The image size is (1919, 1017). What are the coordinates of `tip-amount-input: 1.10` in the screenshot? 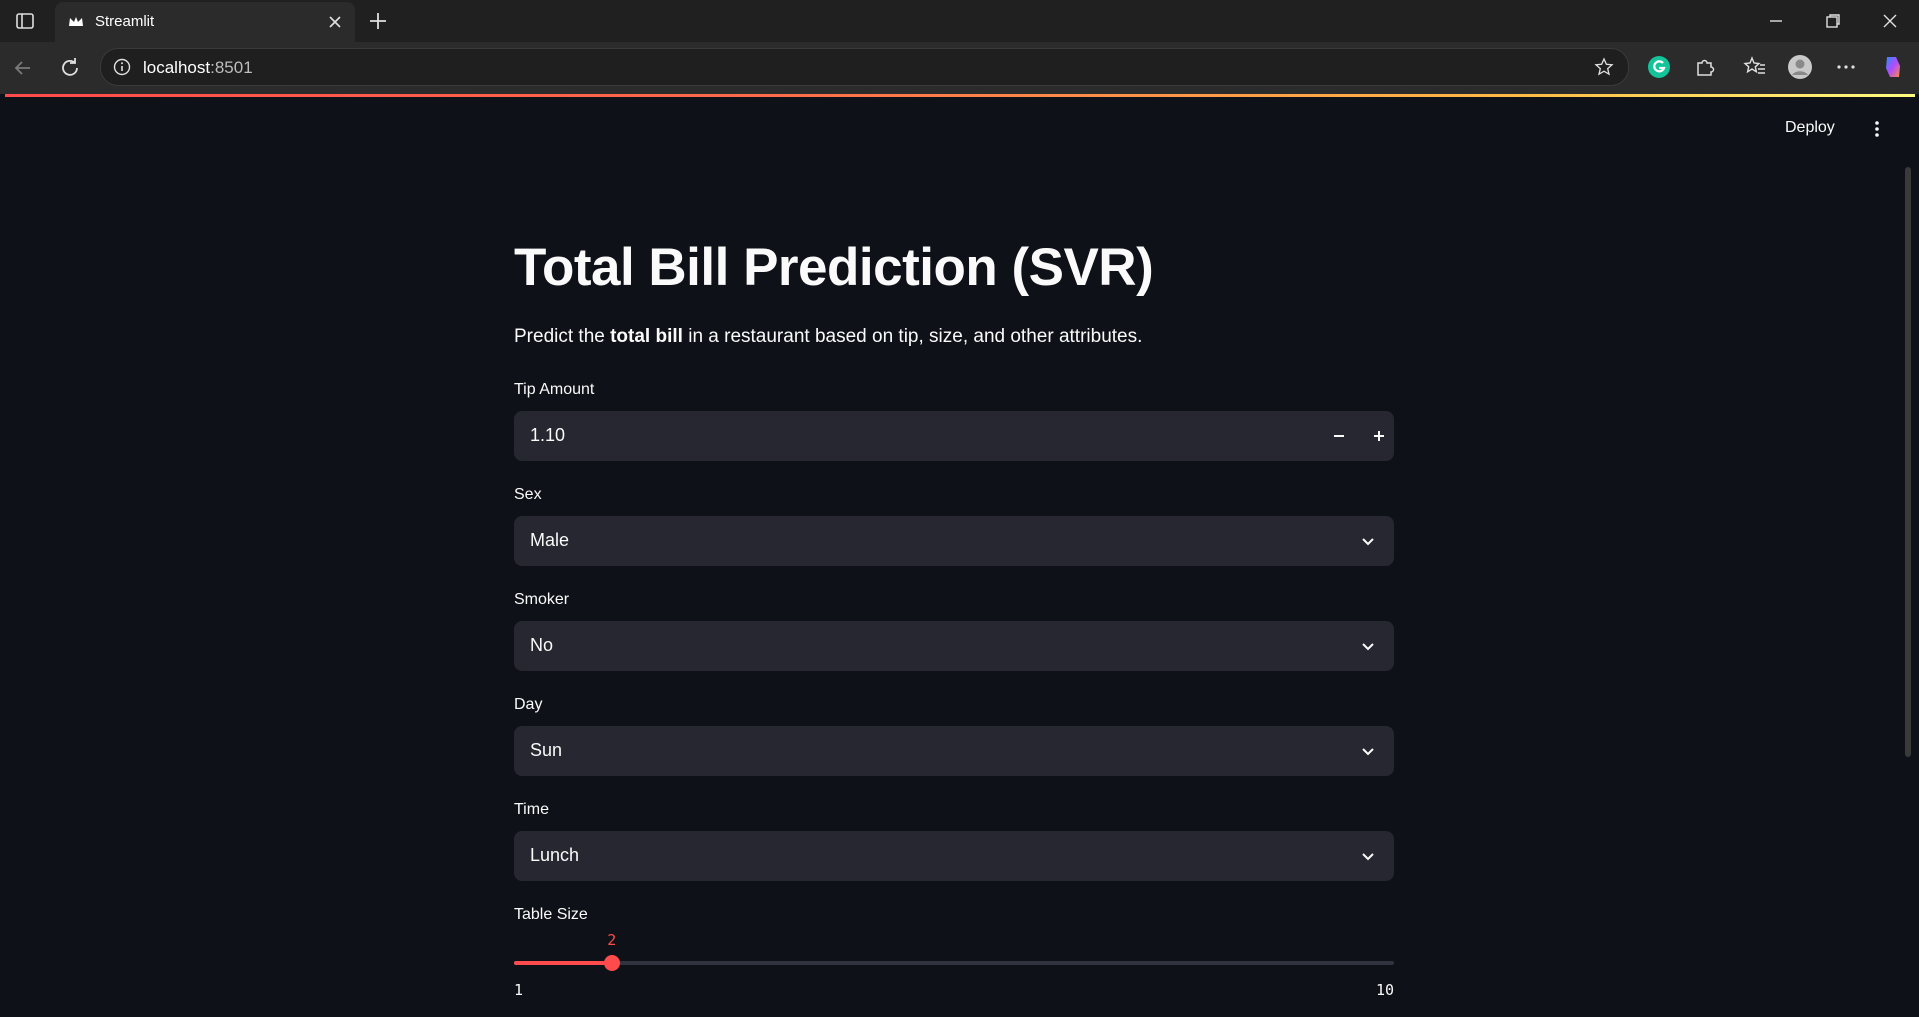 It's located at (954, 436).